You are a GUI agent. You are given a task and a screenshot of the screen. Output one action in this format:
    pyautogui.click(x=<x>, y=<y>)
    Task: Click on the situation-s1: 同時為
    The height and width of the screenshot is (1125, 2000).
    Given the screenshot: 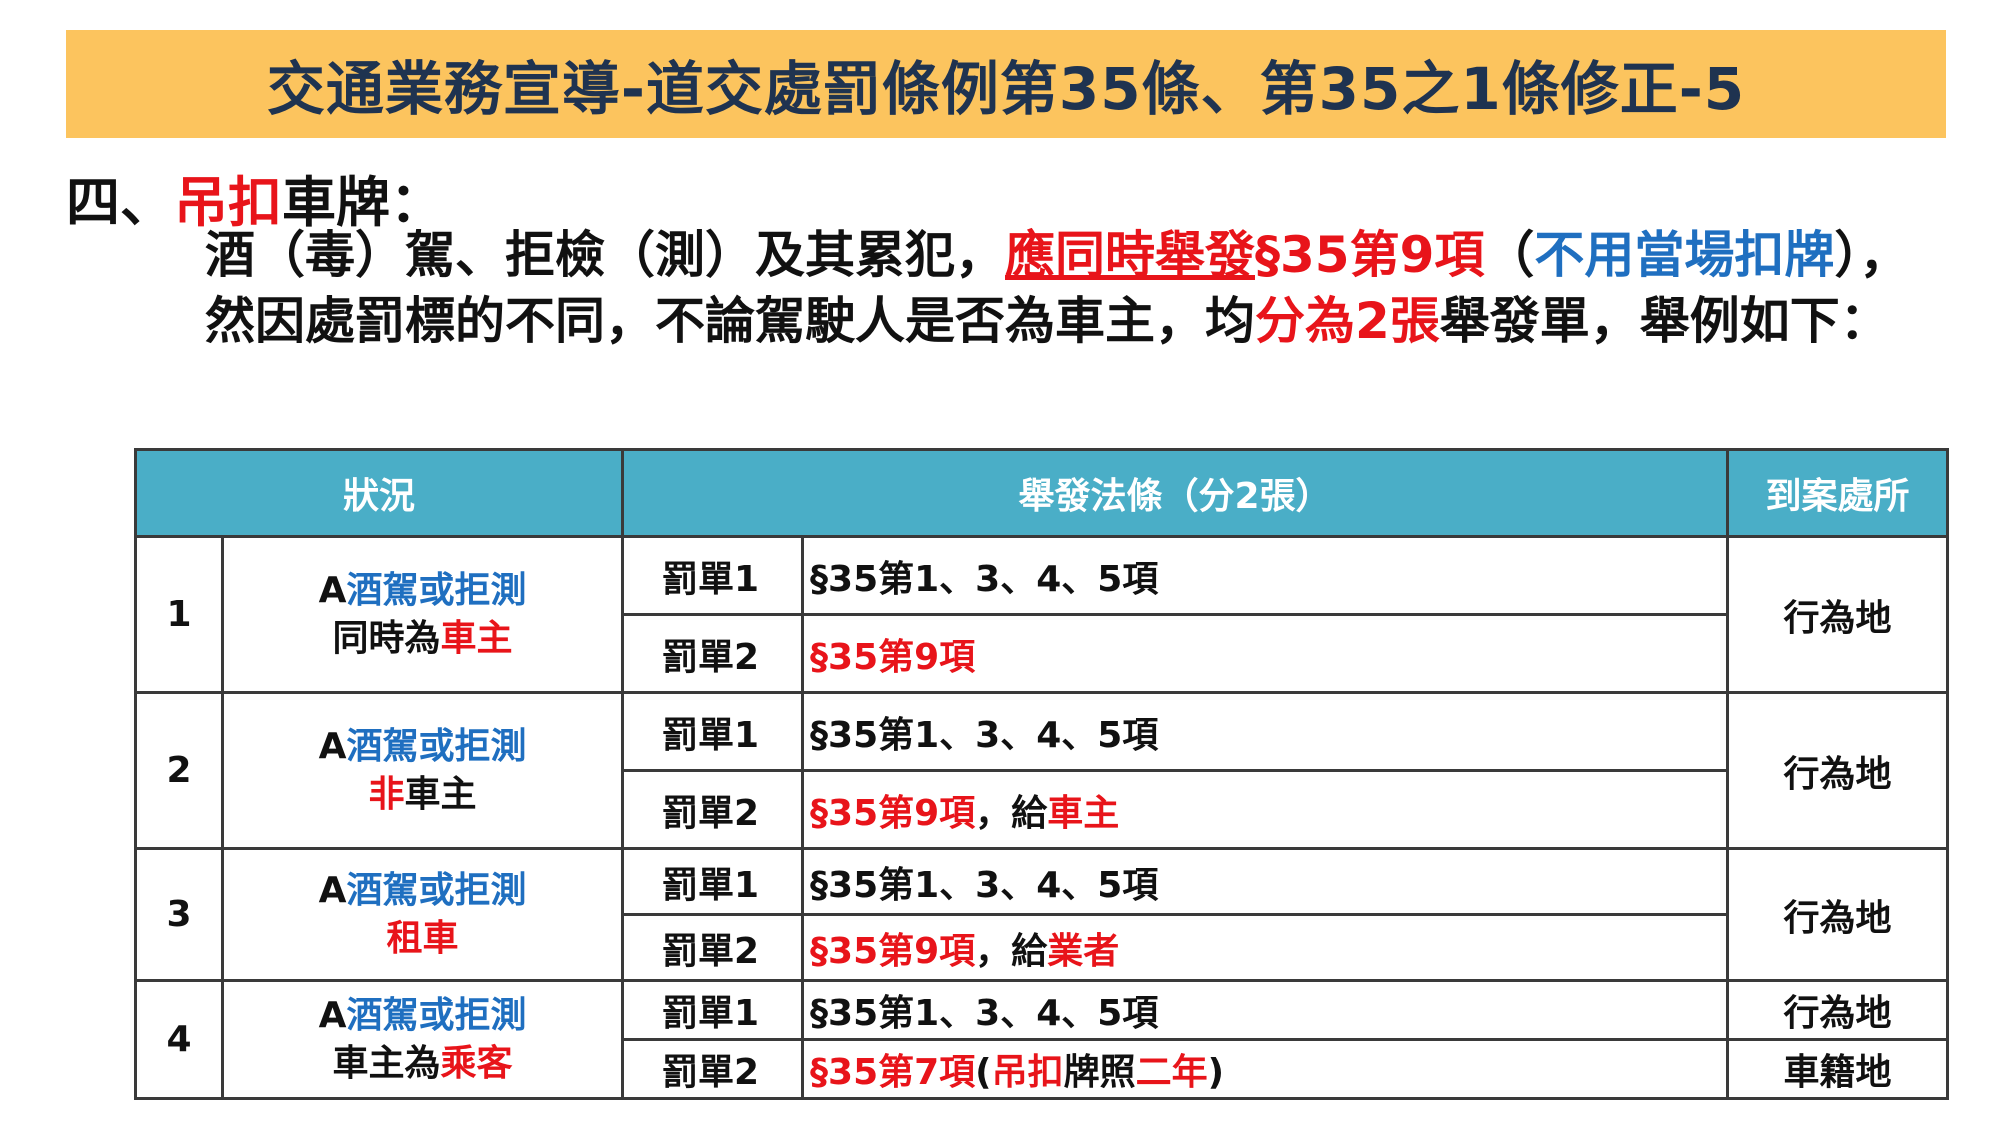 What is the action you would take?
    pyautogui.click(x=386, y=638)
    